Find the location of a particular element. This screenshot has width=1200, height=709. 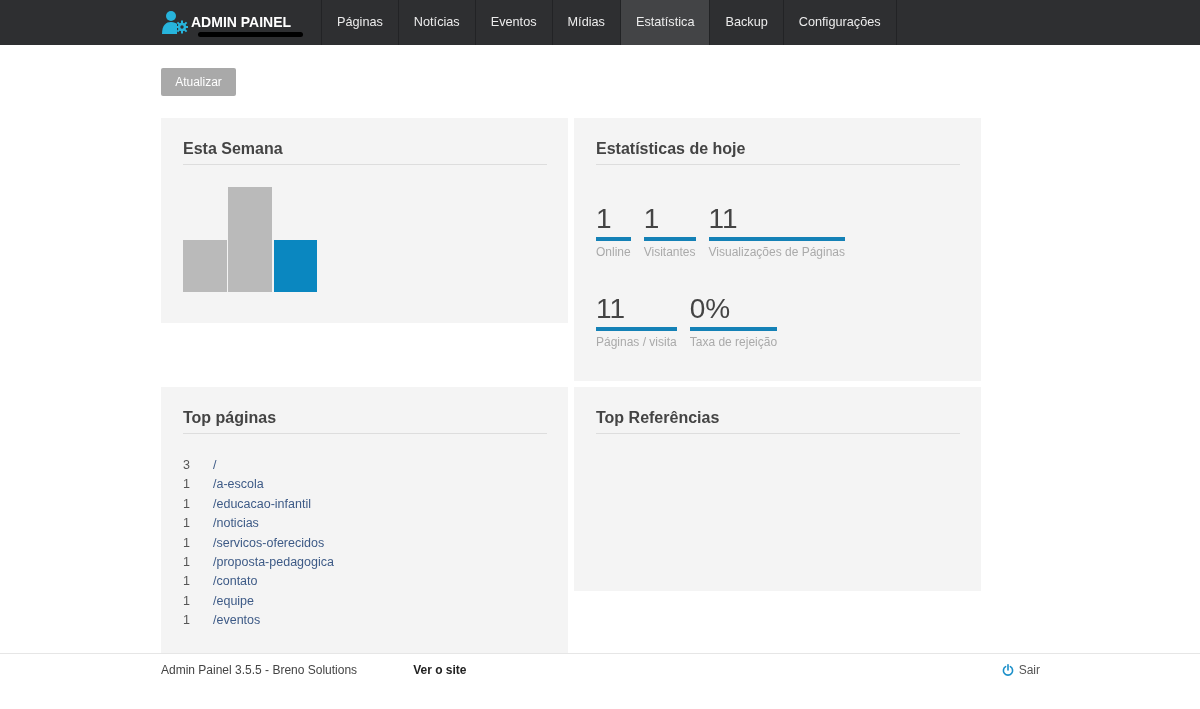

nav-tab: Backup is located at coordinates (746, 22).